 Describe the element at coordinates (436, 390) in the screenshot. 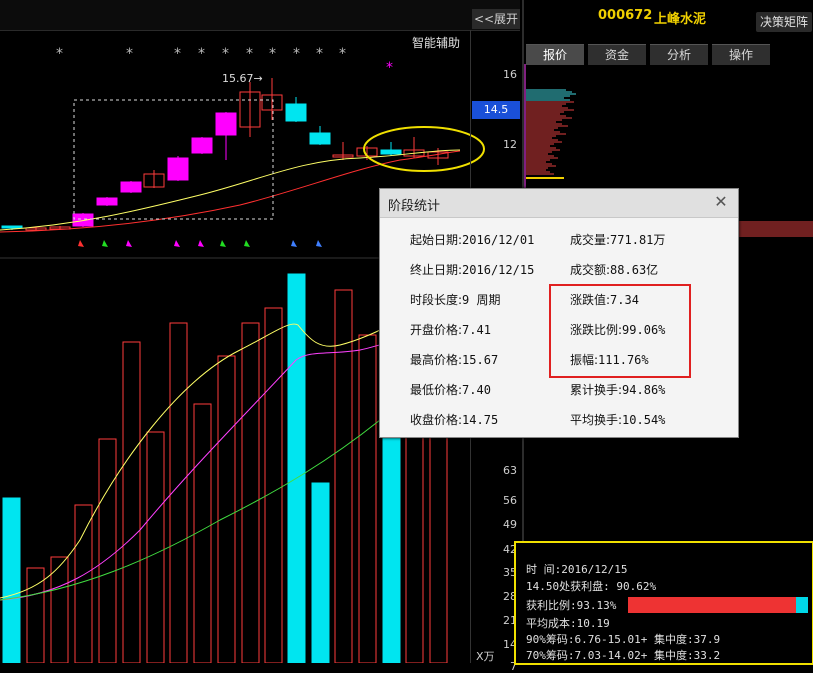

I see `stat-label: 最低价格:` at that location.